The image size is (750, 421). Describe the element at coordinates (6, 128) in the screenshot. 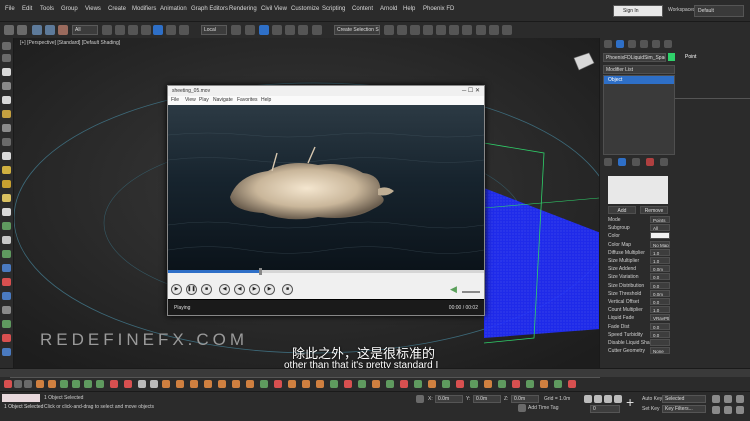

I see `box-icon` at that location.